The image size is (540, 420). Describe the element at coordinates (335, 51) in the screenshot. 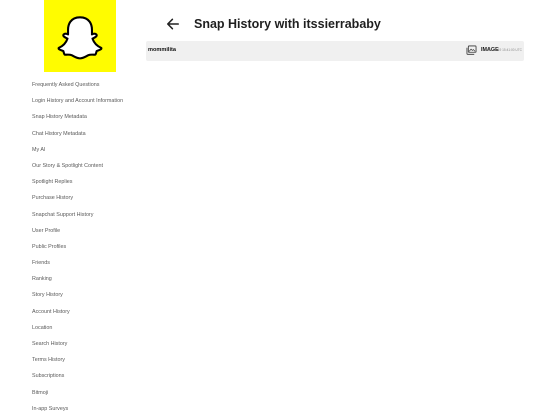

I see `table-row: mommilita IMAGE 2022-05-19 15:41:00 UTC` at that location.